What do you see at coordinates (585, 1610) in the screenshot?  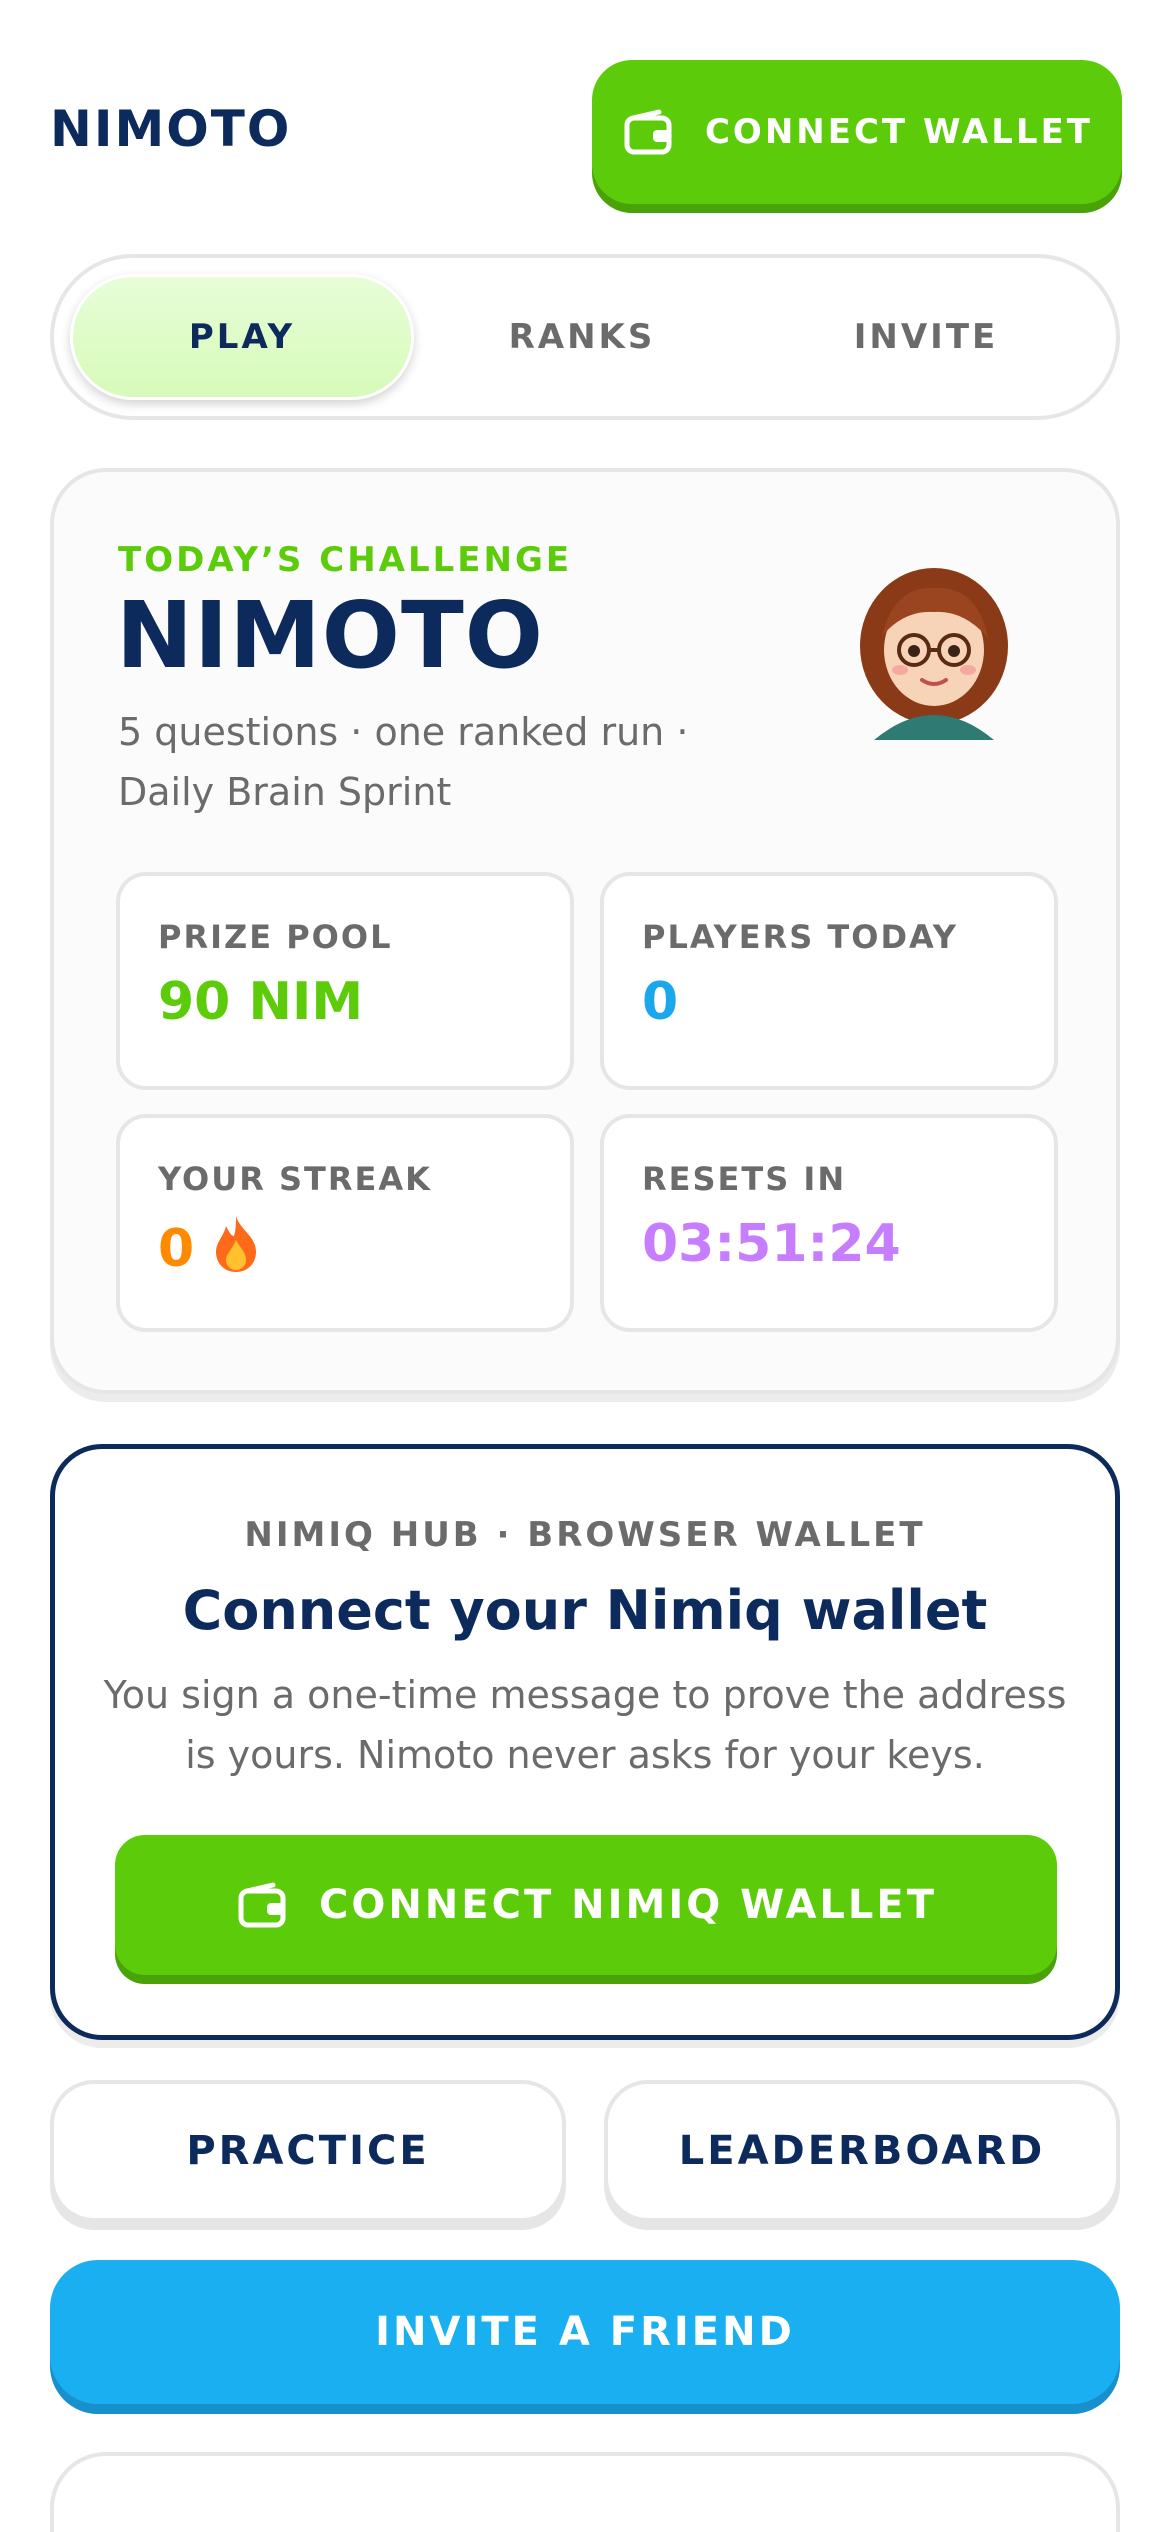 I see `connect-title: Connect your Nimiq wallet` at bounding box center [585, 1610].